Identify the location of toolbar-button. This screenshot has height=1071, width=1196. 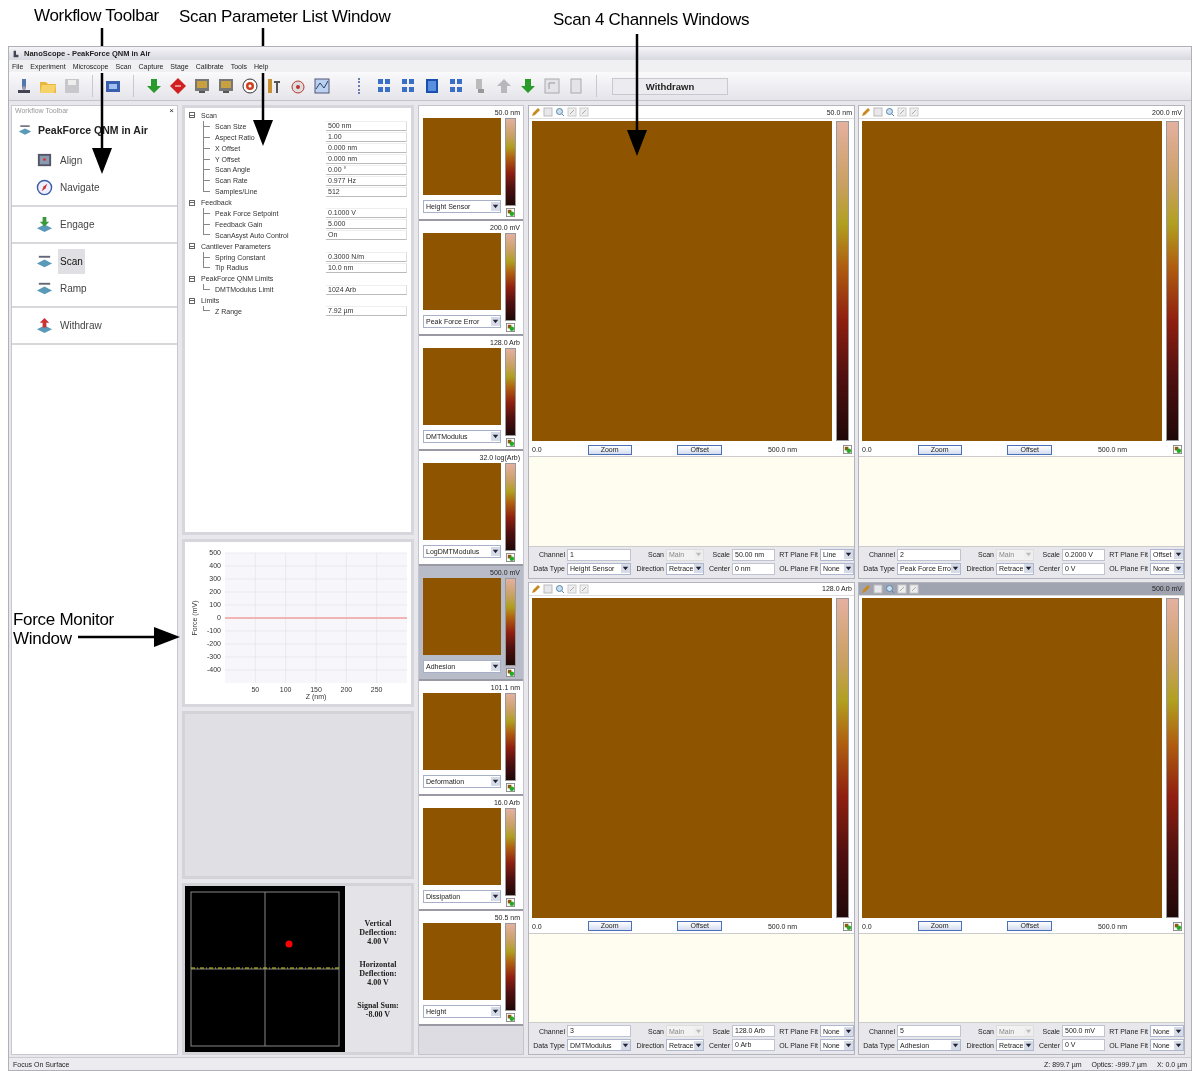
(250, 86).